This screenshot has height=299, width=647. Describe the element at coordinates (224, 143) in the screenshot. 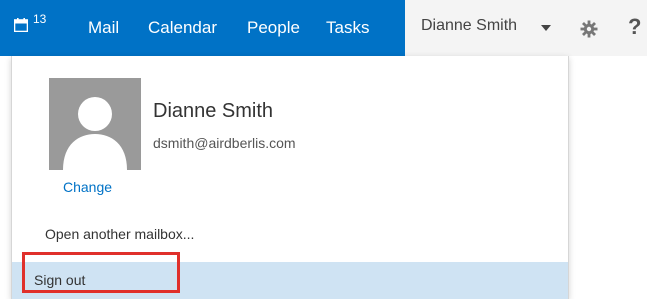

I see `profile-email: dsmith@airdberlis.com` at that location.